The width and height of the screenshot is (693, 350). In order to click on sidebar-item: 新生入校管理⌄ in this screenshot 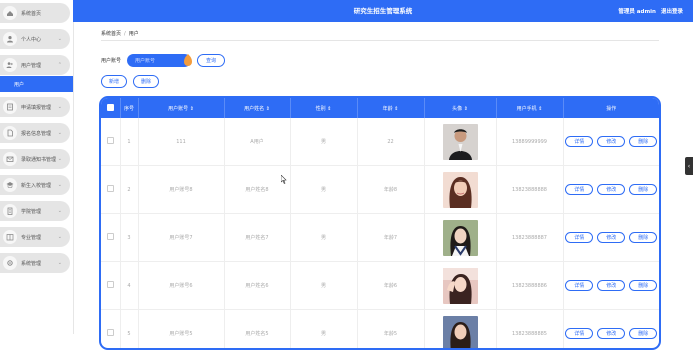, I will do `click(36, 185)`.